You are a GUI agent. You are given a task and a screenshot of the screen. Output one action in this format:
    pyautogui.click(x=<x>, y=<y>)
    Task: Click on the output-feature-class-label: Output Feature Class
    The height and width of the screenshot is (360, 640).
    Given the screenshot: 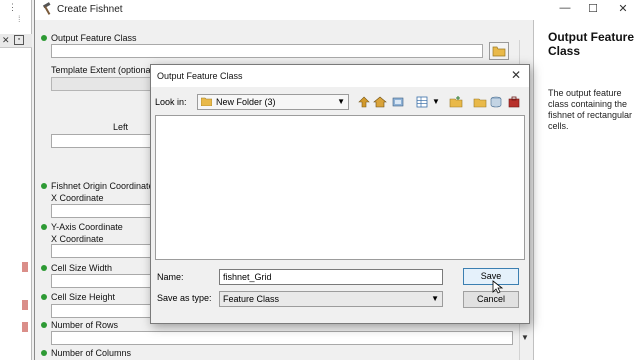 What is the action you would take?
    pyautogui.click(x=94, y=38)
    